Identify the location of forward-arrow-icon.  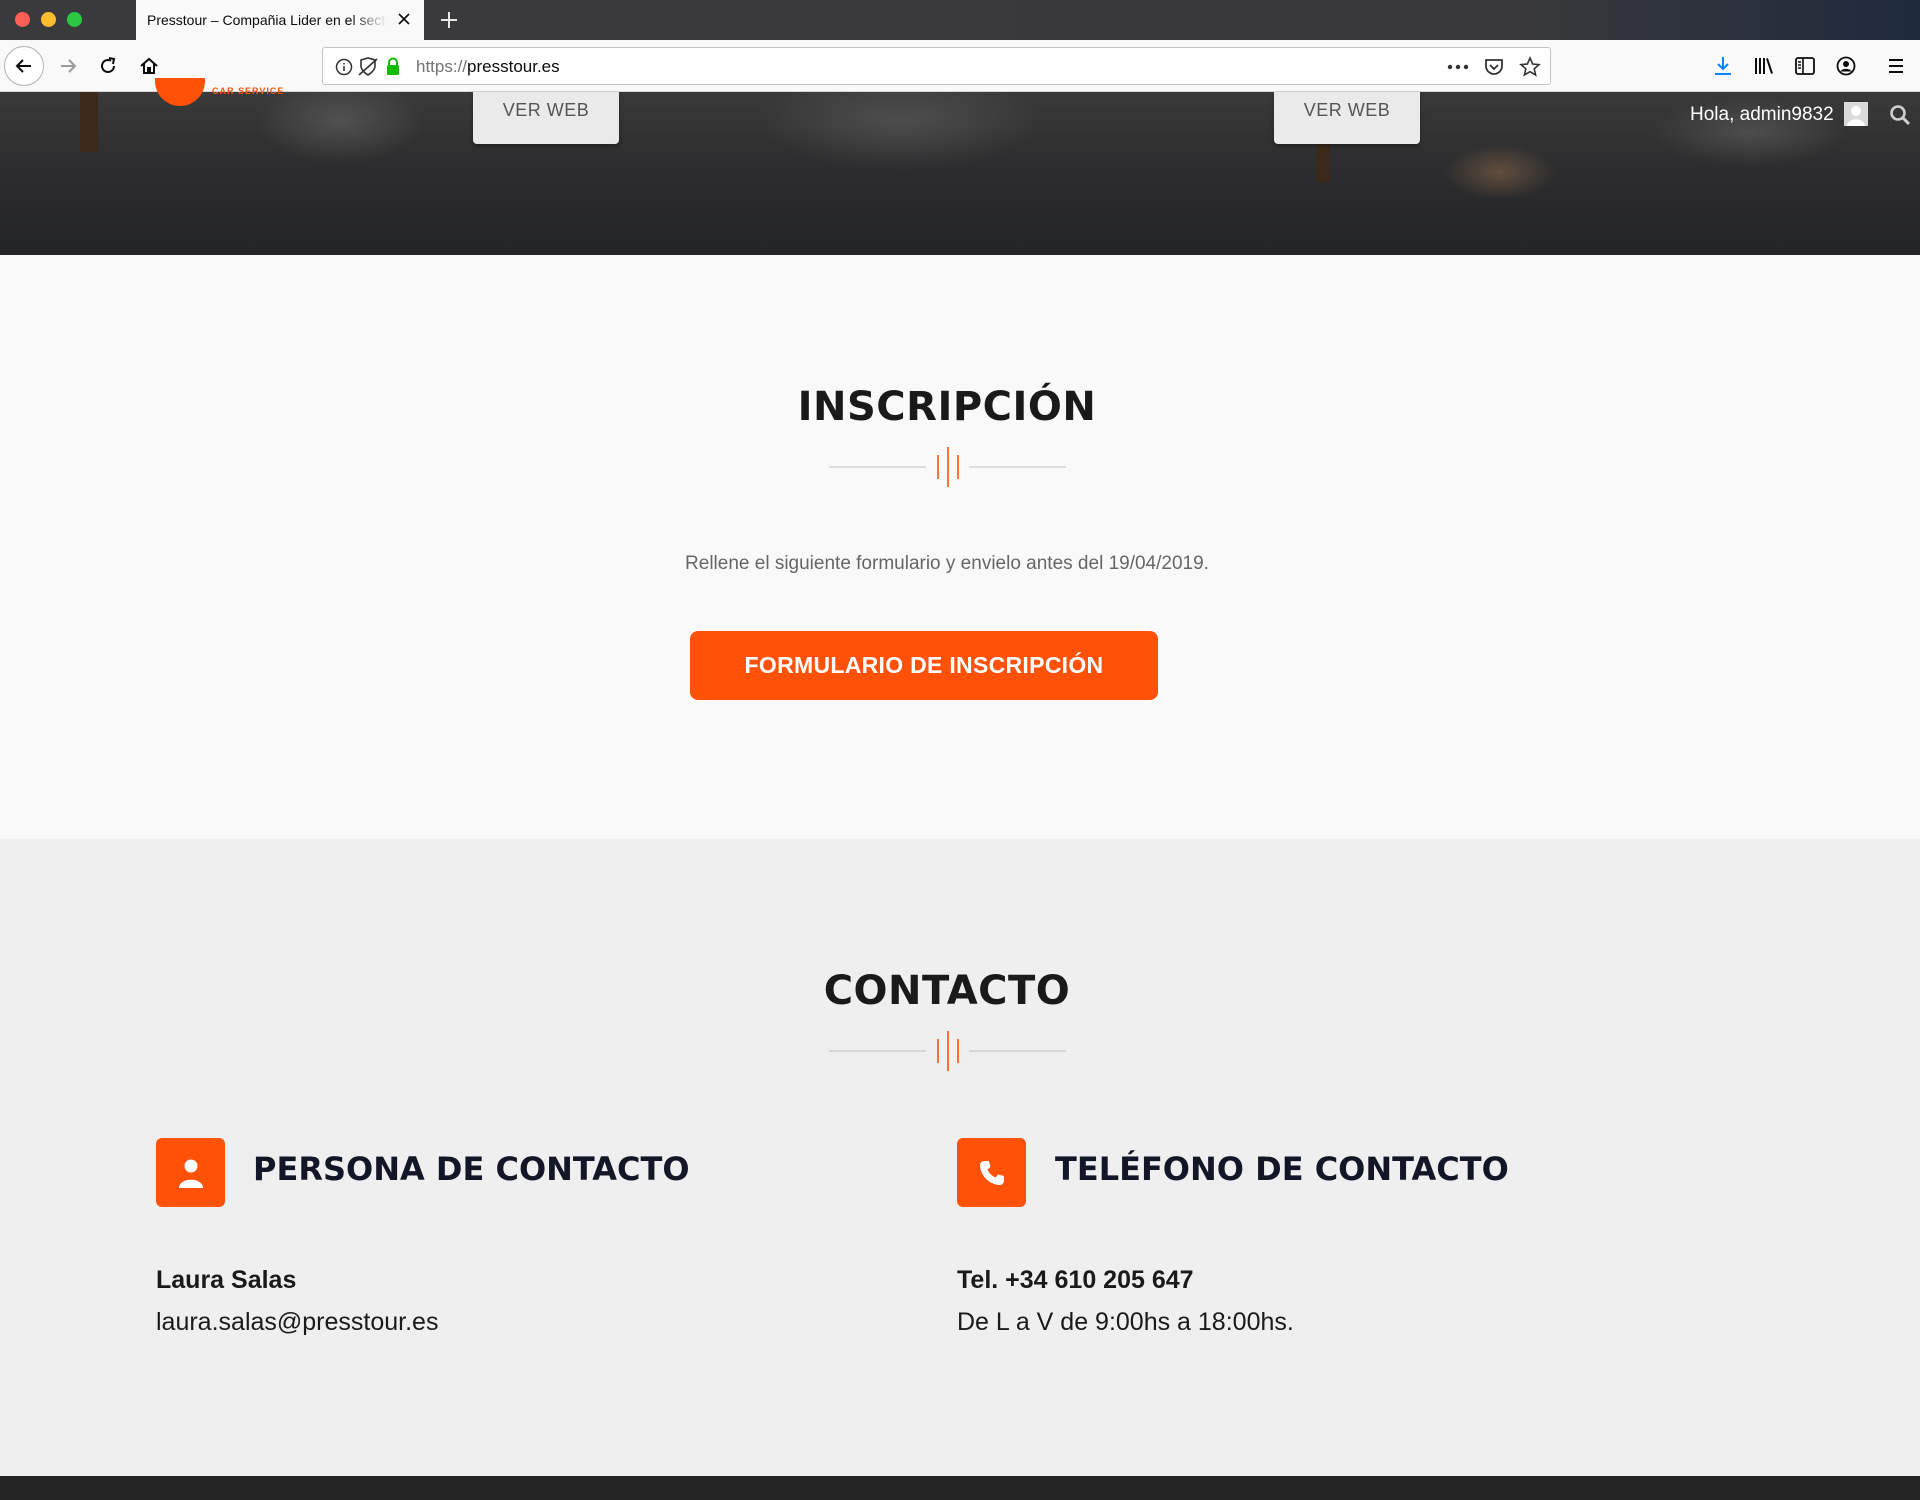
(69, 66).